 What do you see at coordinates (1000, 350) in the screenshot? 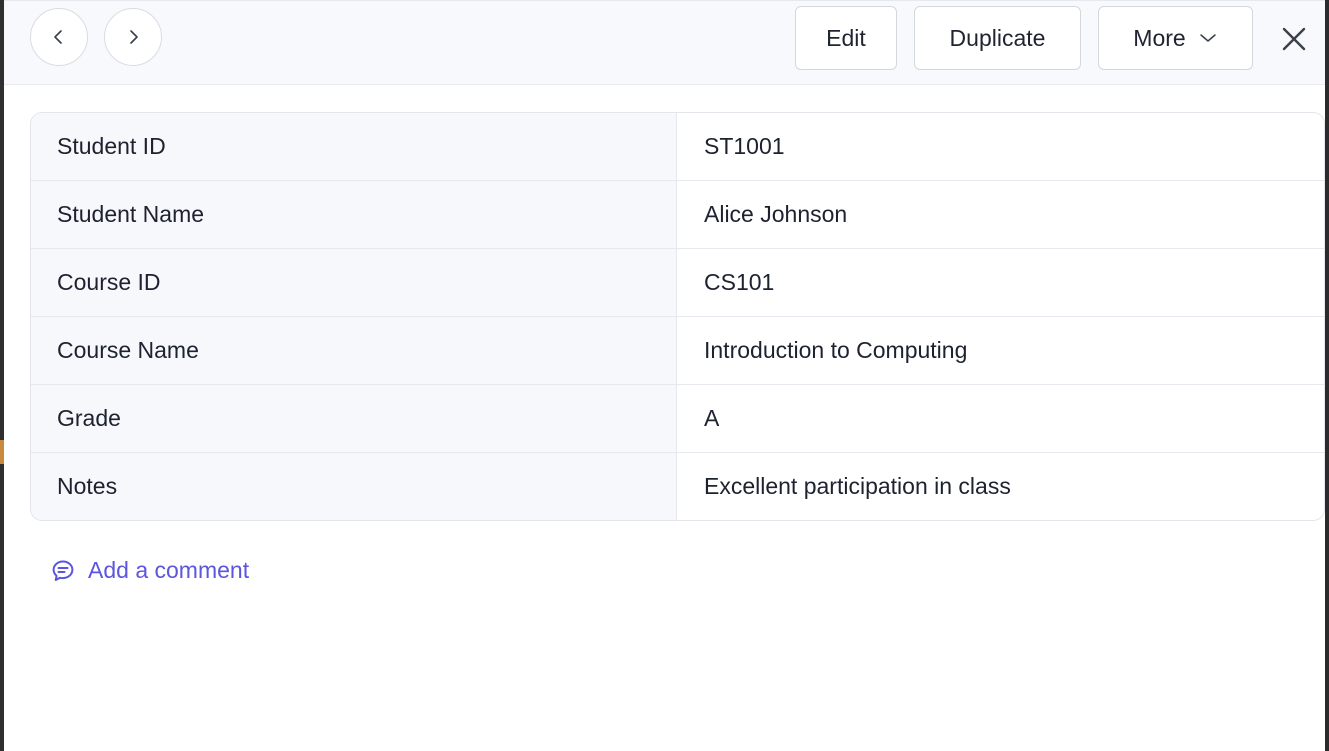
I see `field-value: Introduction to Computing` at bounding box center [1000, 350].